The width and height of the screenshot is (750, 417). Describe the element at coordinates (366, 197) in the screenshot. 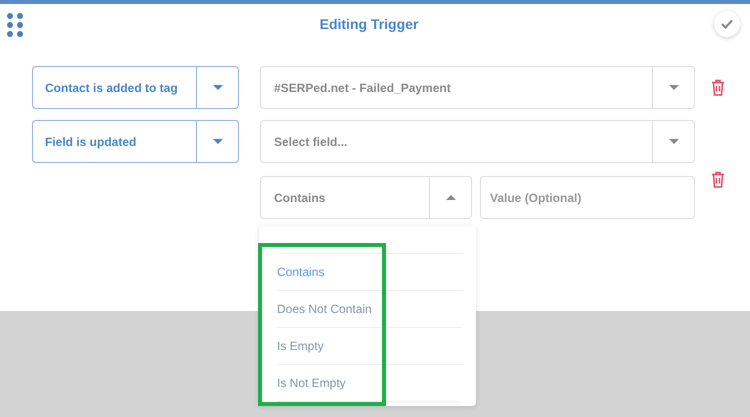

I see `condition-select: Contains` at that location.